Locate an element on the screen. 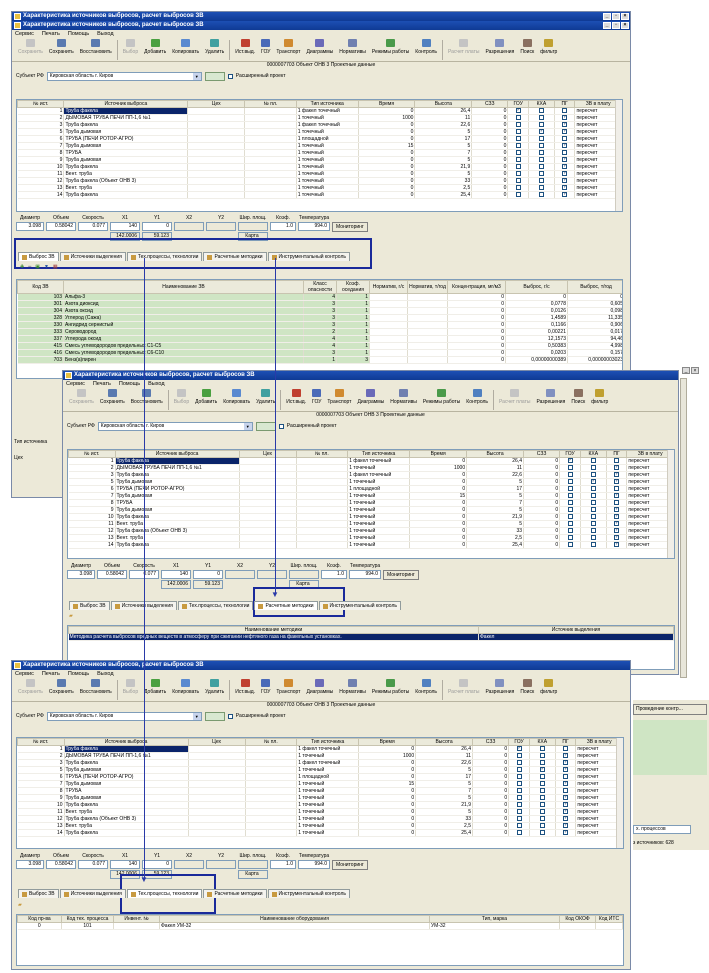  toolbar-button: ГОУ is located at coordinates (265, 47).